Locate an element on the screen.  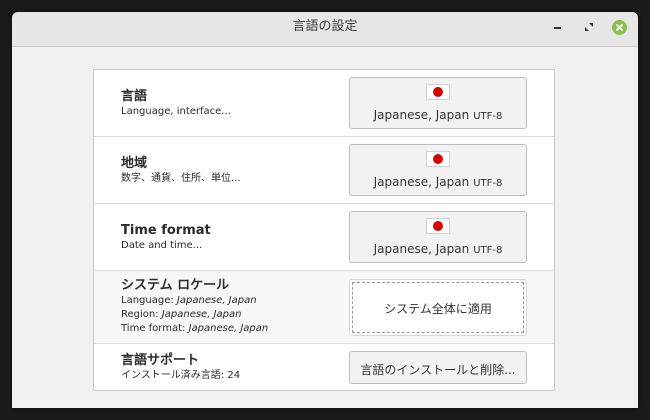
time-format-title: Time format is located at coordinates (166, 230).